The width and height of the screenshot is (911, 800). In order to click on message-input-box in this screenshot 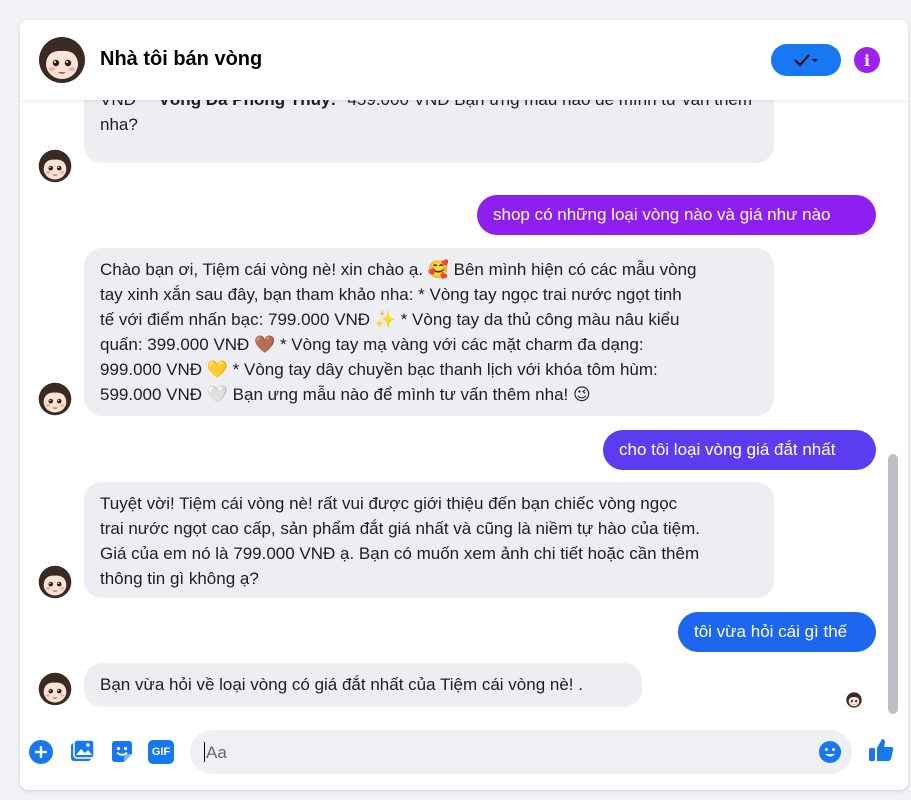, I will do `click(521, 752)`.